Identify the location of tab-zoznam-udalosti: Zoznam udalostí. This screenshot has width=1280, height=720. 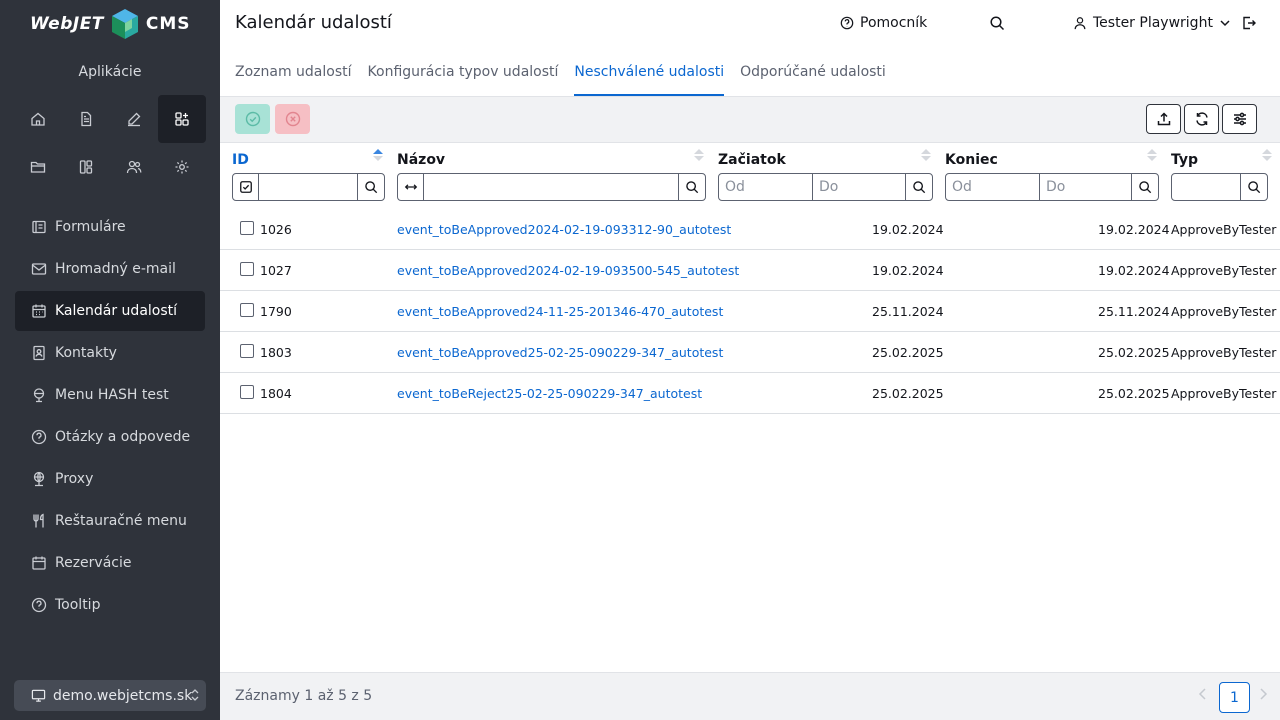
(293, 76).